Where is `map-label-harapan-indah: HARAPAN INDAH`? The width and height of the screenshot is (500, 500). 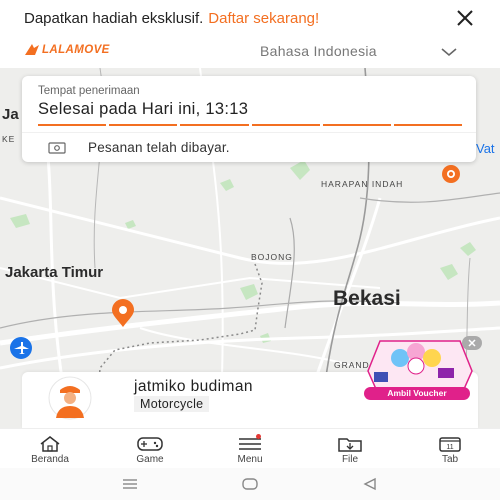
map-label-harapan-indah: HARAPAN INDAH is located at coordinates (362, 184).